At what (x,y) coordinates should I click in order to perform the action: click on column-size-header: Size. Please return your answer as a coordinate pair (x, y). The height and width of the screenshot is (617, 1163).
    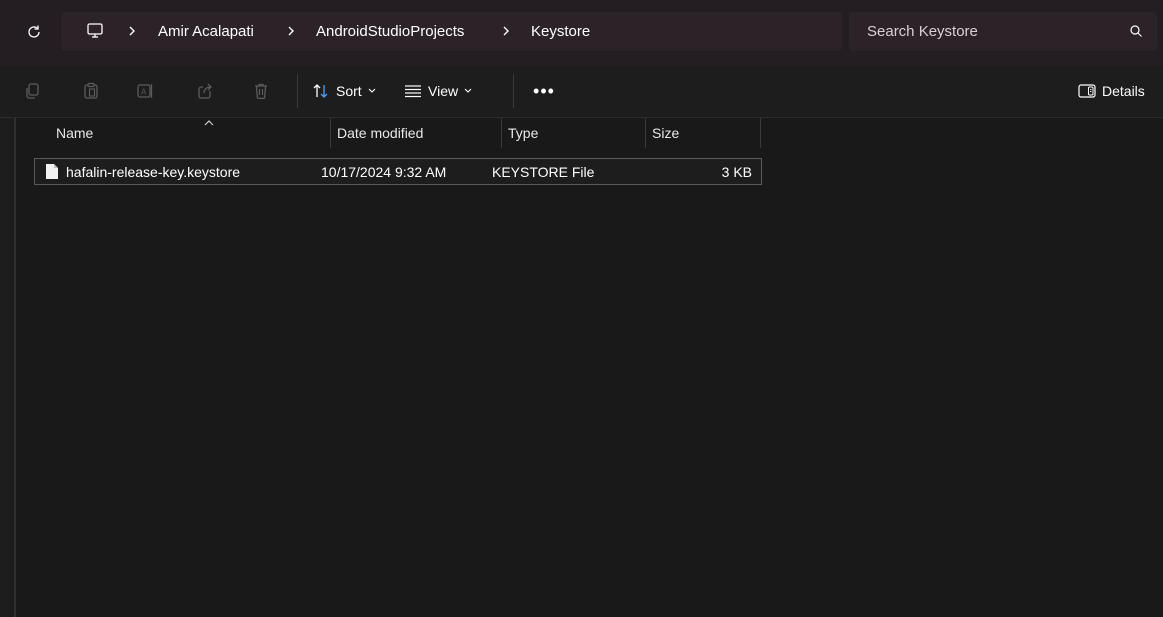
    Looking at the image, I should click on (665, 133).